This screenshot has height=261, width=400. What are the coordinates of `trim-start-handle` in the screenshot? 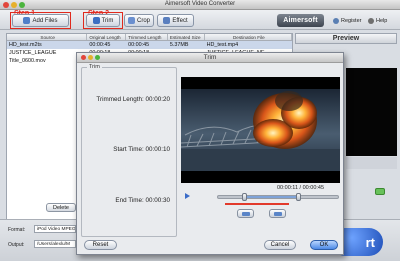 It's located at (244, 197).